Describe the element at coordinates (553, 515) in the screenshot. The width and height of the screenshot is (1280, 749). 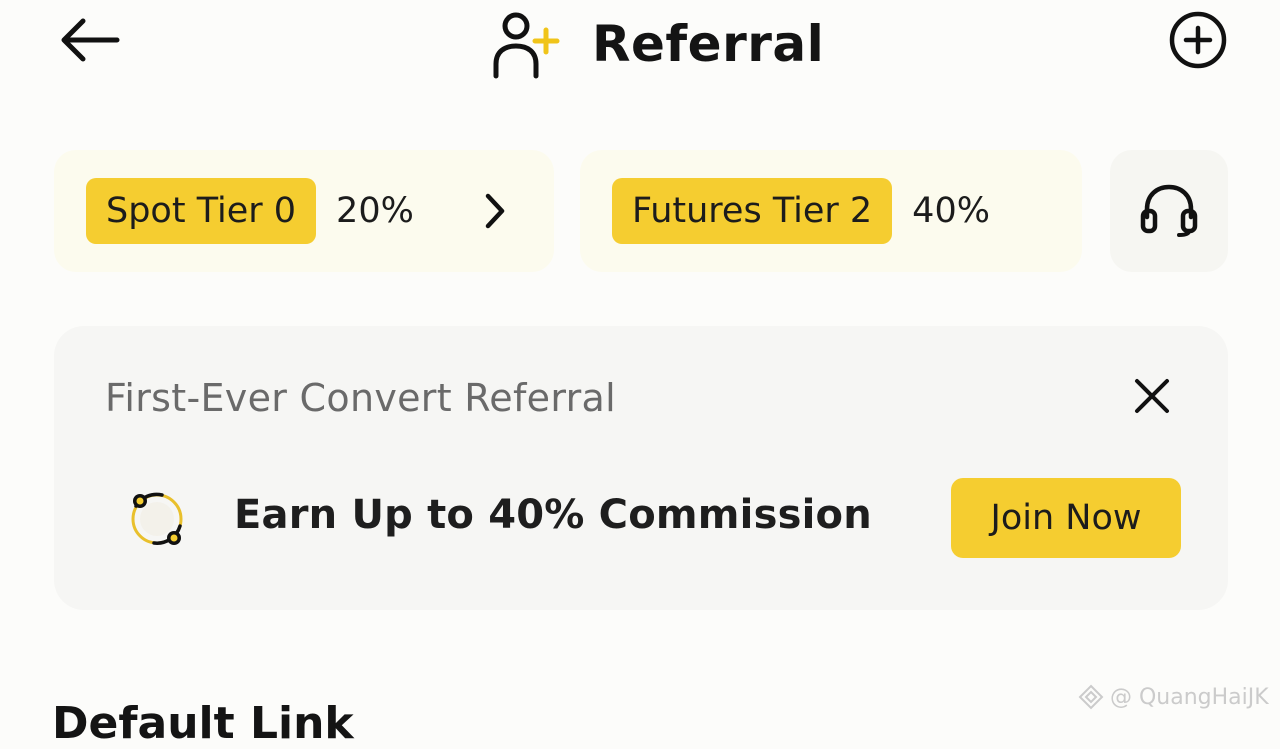
I see `promo-headline: Earn Up to 40% Commission` at that location.